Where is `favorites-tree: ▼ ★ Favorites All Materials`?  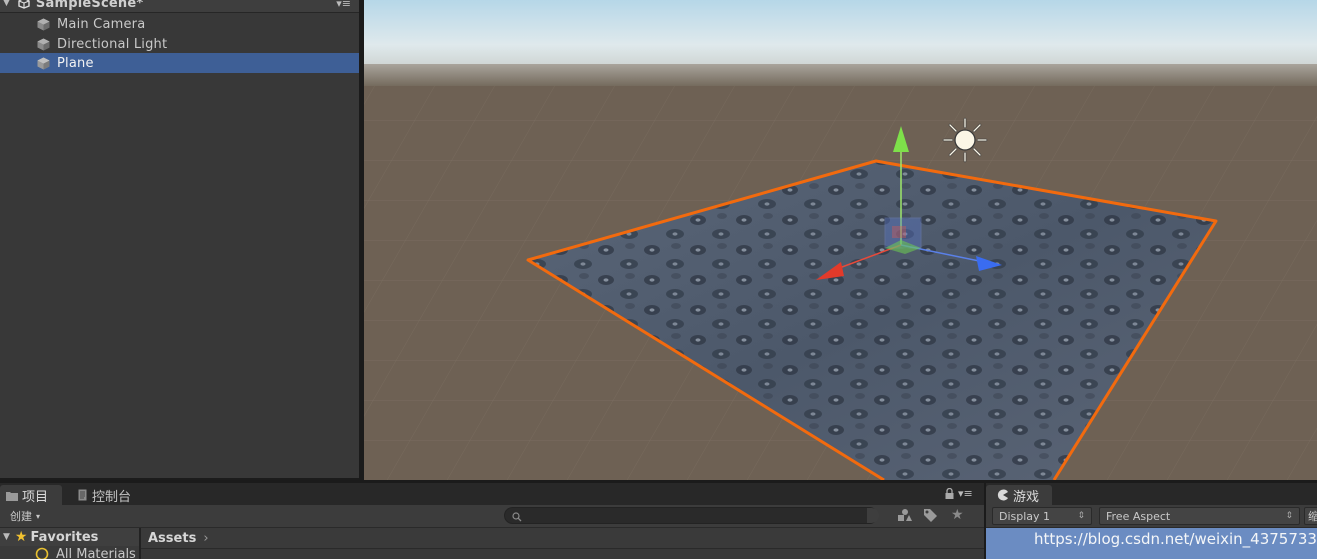
favorites-tree: ▼ ★ Favorites All Materials is located at coordinates (69, 543).